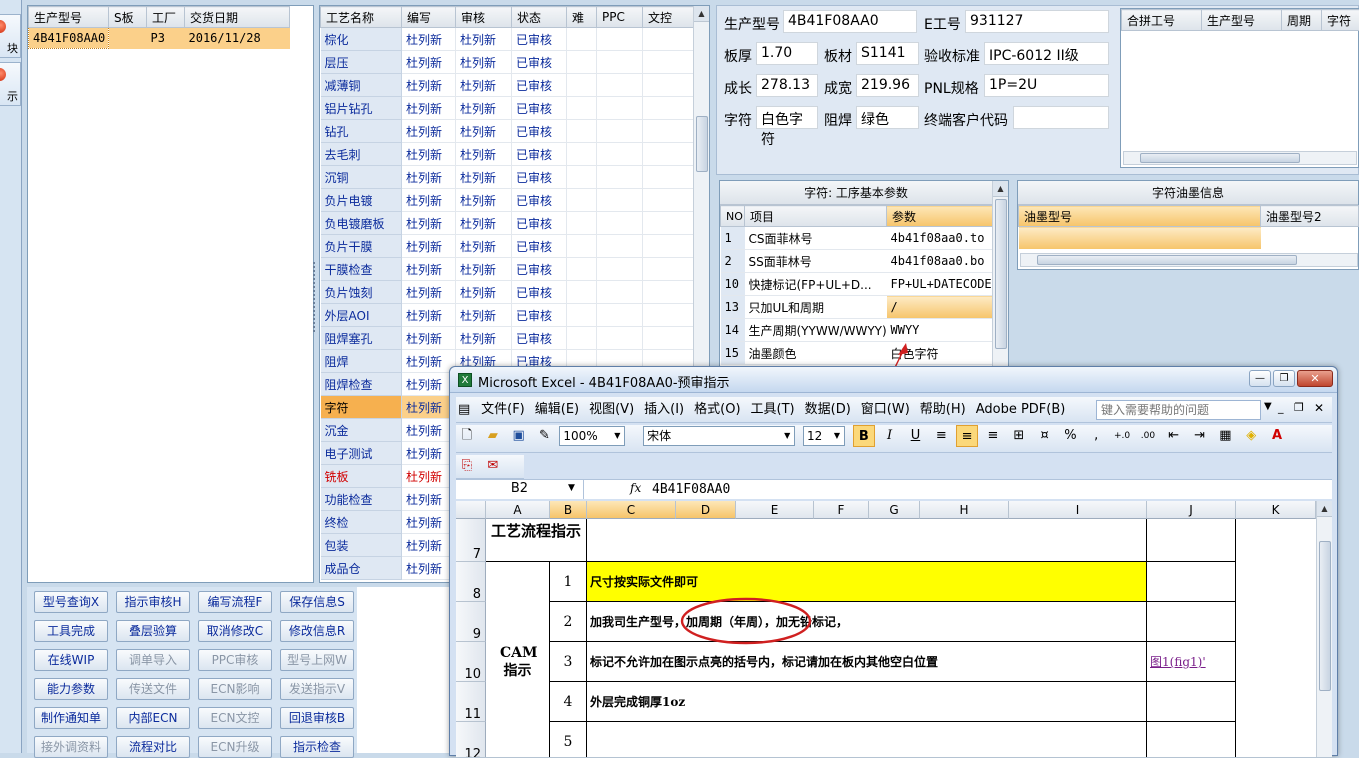 The image size is (1359, 758). What do you see at coordinates (568, 622) in the screenshot?
I see `cell-item-number: 2` at bounding box center [568, 622].